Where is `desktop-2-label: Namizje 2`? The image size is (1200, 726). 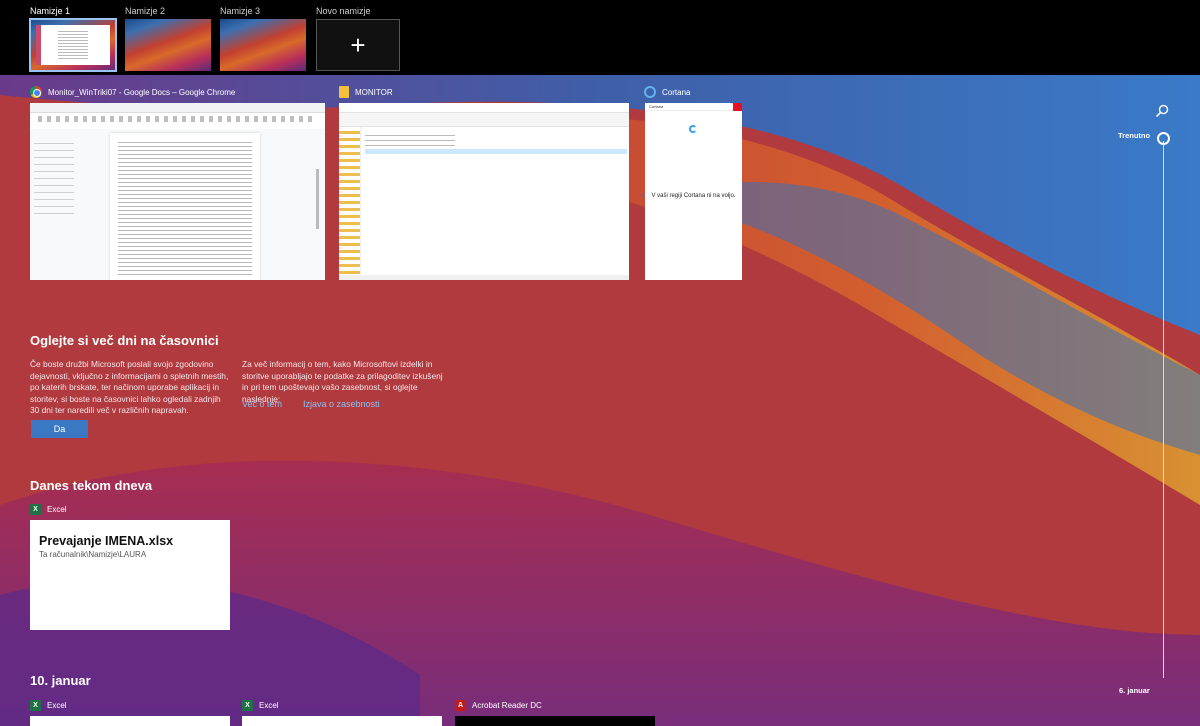 desktop-2-label: Namizje 2 is located at coordinates (145, 11).